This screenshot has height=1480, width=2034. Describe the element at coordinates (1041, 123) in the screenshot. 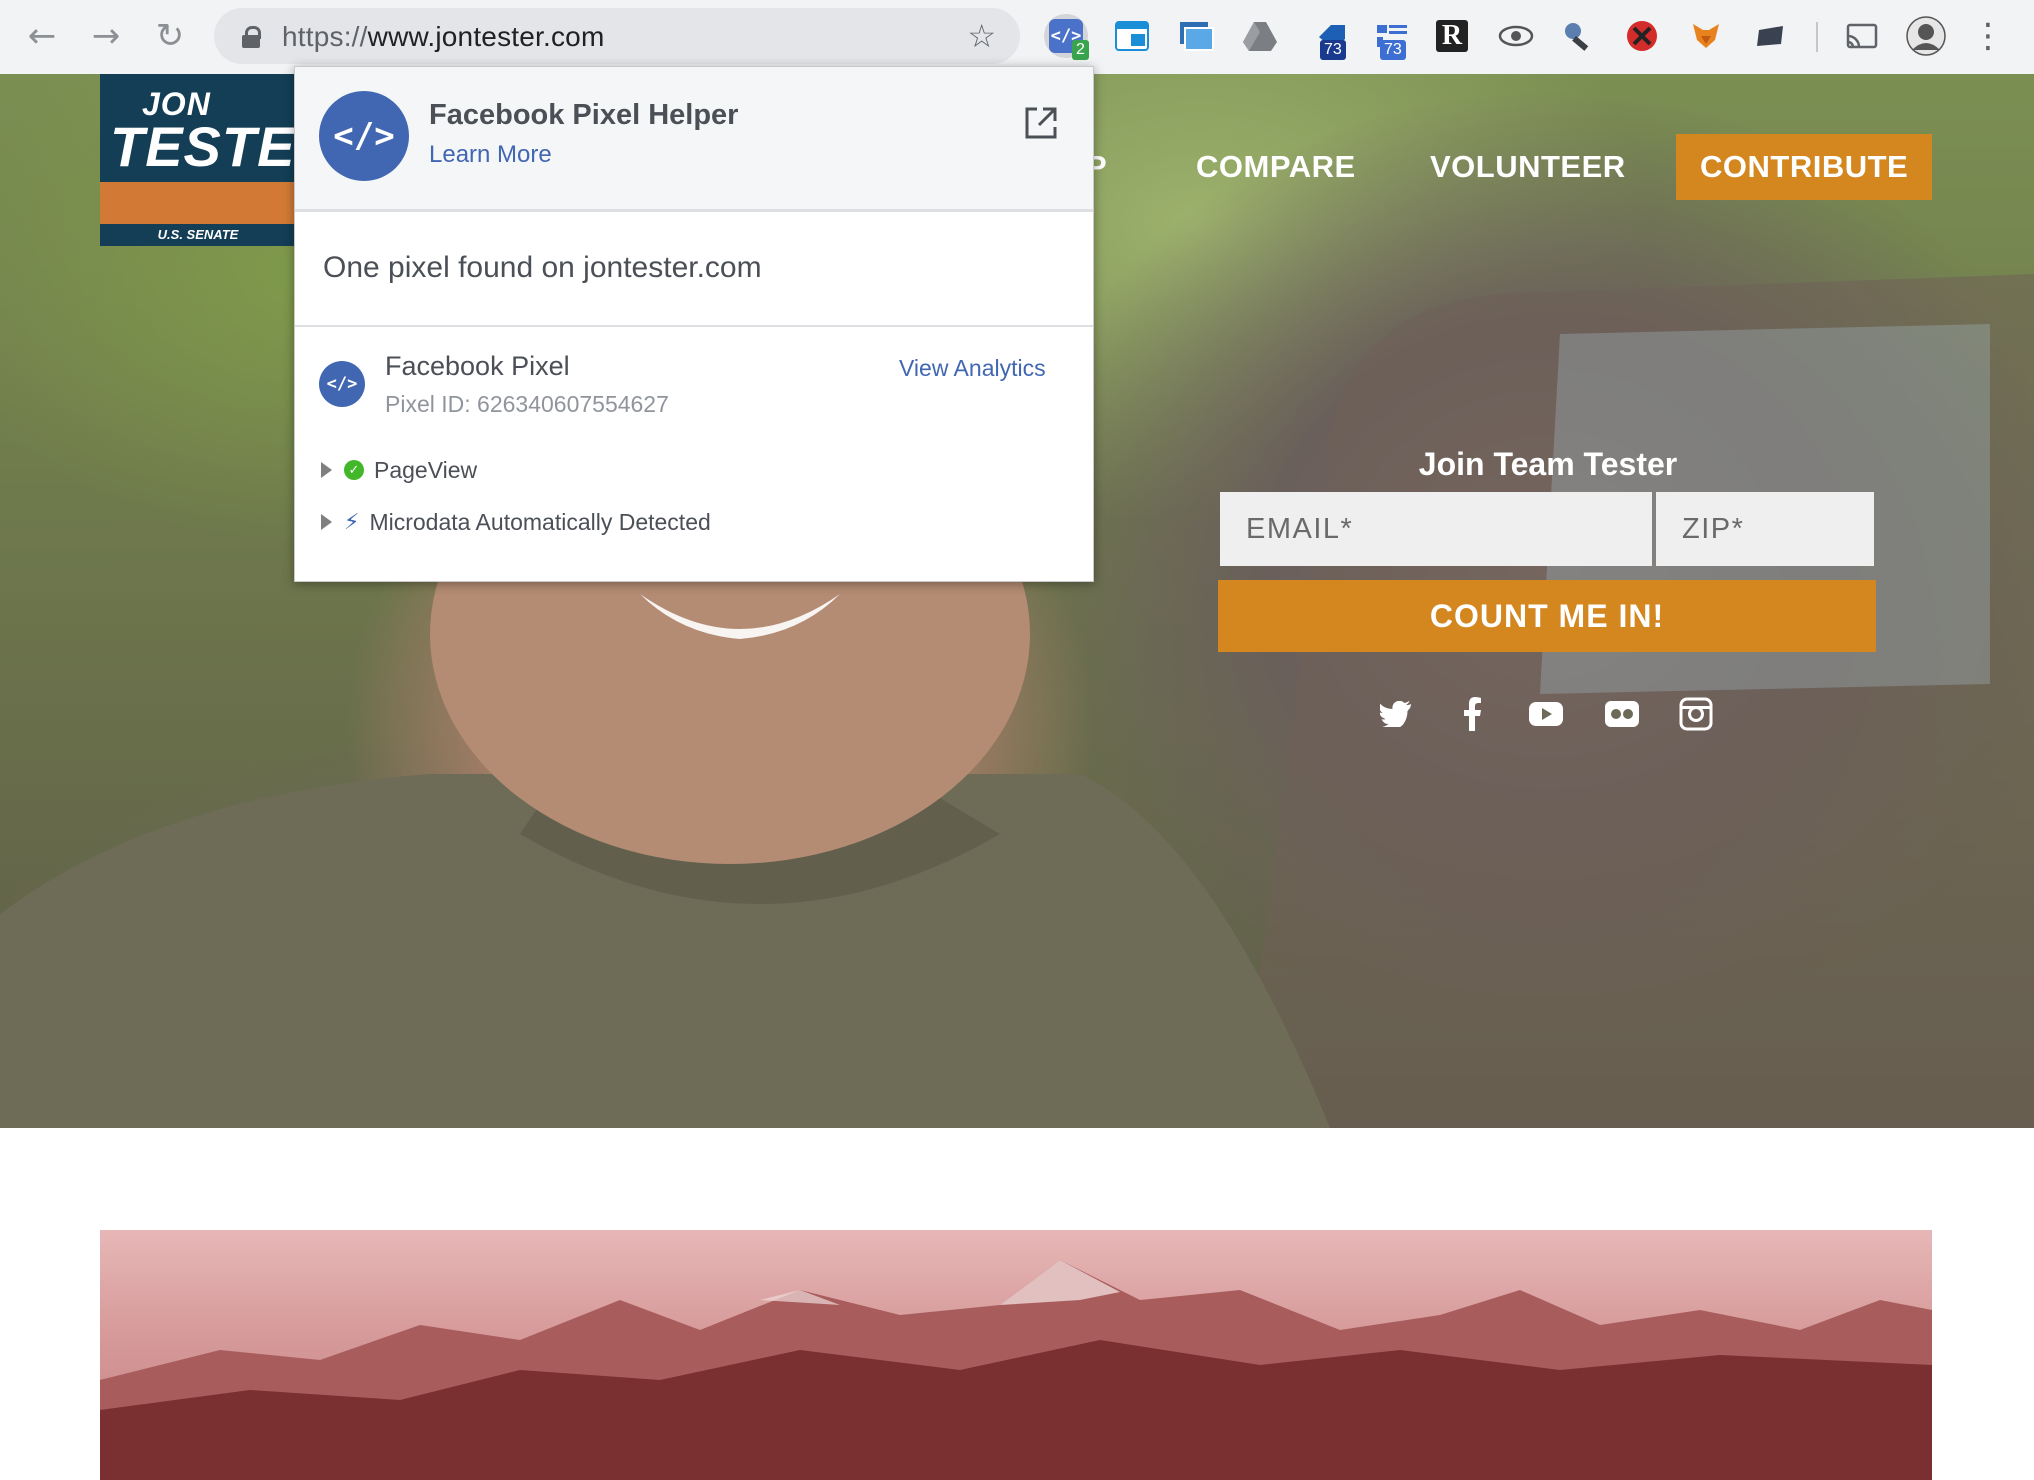

I see `open-external-icon` at that location.